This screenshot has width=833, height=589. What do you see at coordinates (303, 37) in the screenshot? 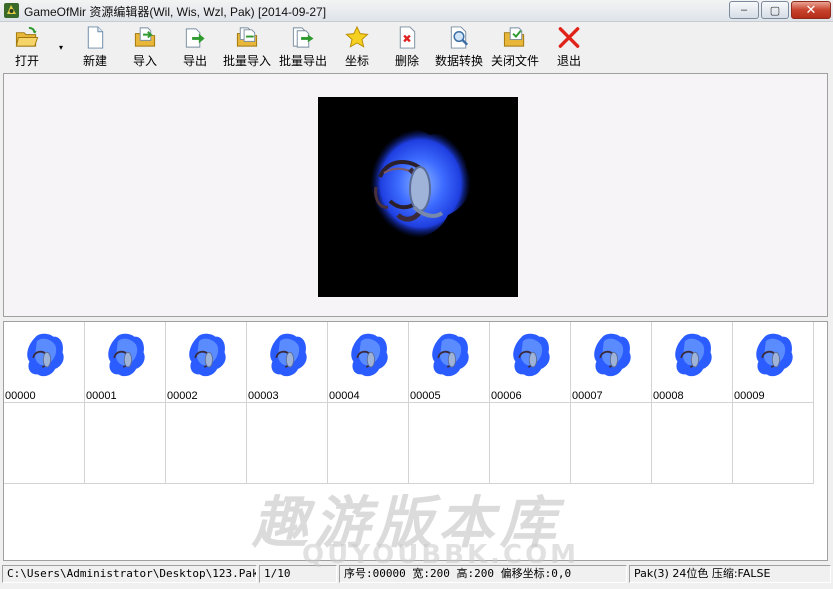
I see `batch-export-icon` at bounding box center [303, 37].